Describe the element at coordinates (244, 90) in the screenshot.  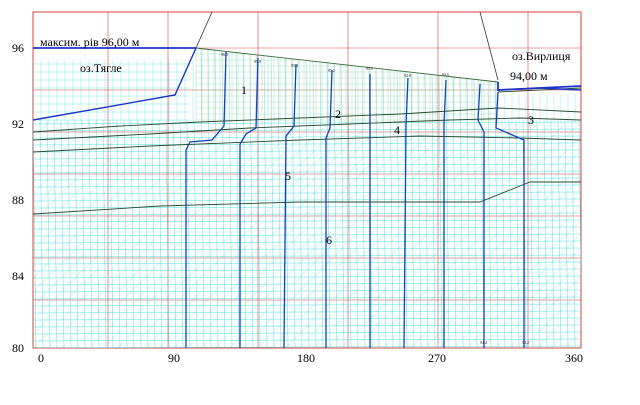
I see `zone-label: 1` at that location.